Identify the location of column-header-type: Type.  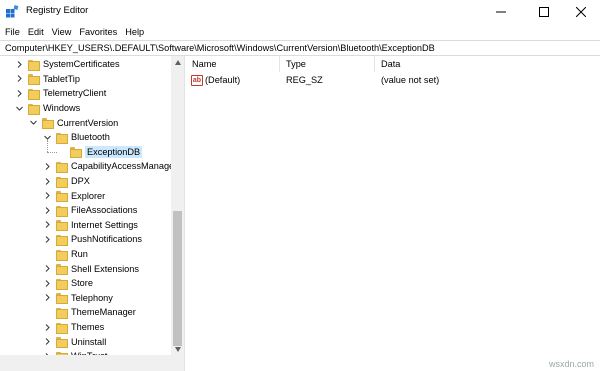
(327, 64).